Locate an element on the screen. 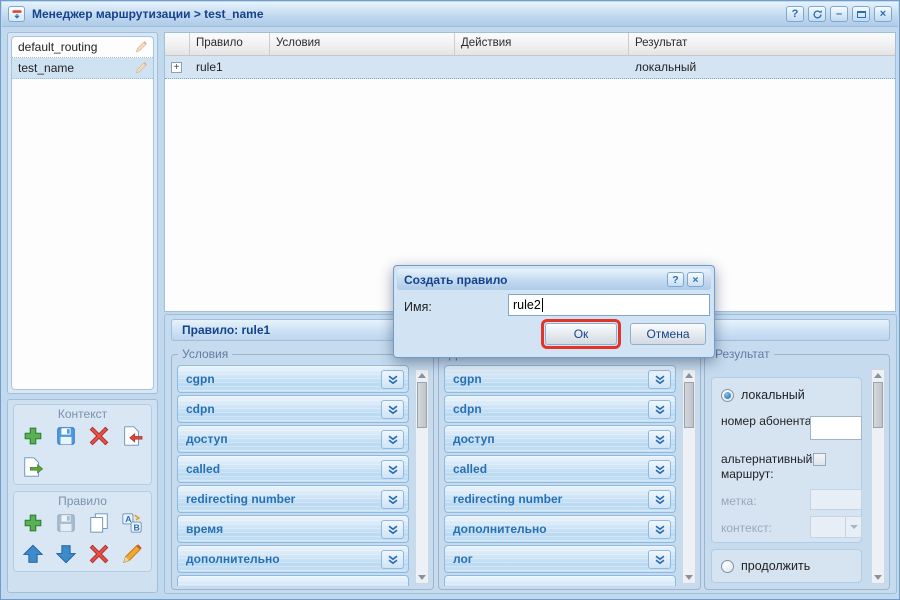 This screenshot has height=600, width=900. actions-scrollbar is located at coordinates (689, 476).